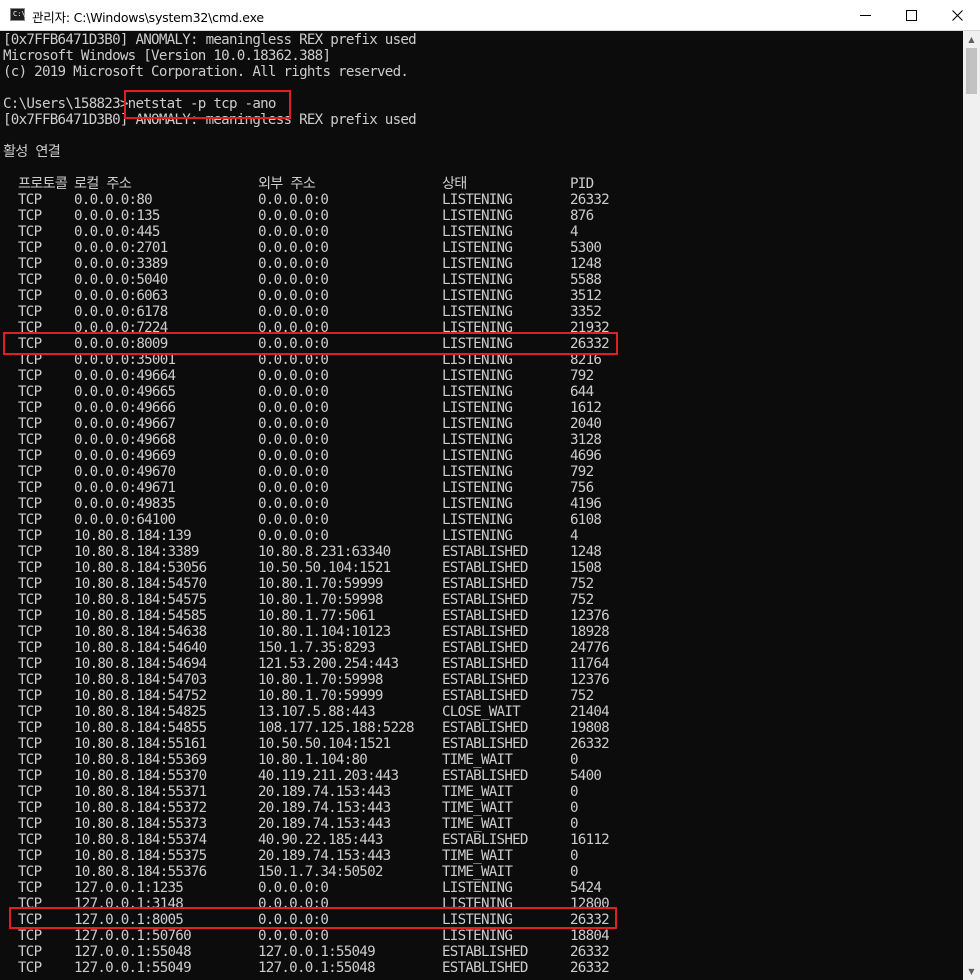 The image size is (980, 980). I want to click on cell-foreign: 40.90.22.185:443, so click(320, 840).